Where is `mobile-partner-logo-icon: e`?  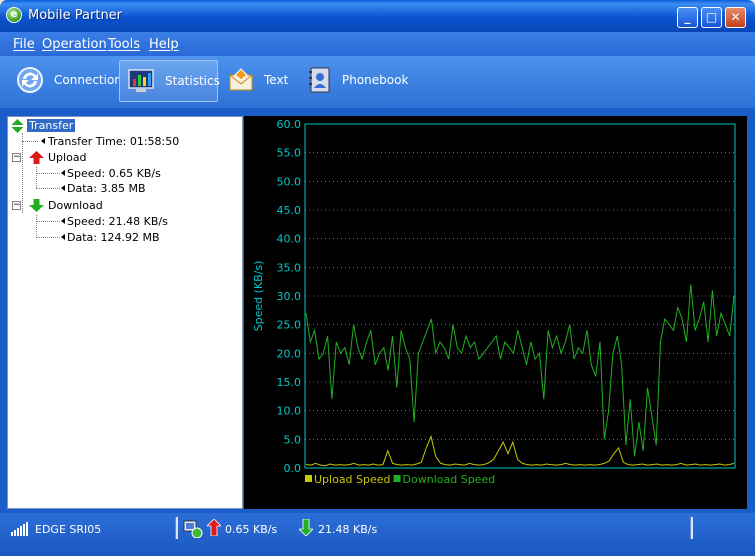
mobile-partner-logo-icon: e is located at coordinates (14, 15).